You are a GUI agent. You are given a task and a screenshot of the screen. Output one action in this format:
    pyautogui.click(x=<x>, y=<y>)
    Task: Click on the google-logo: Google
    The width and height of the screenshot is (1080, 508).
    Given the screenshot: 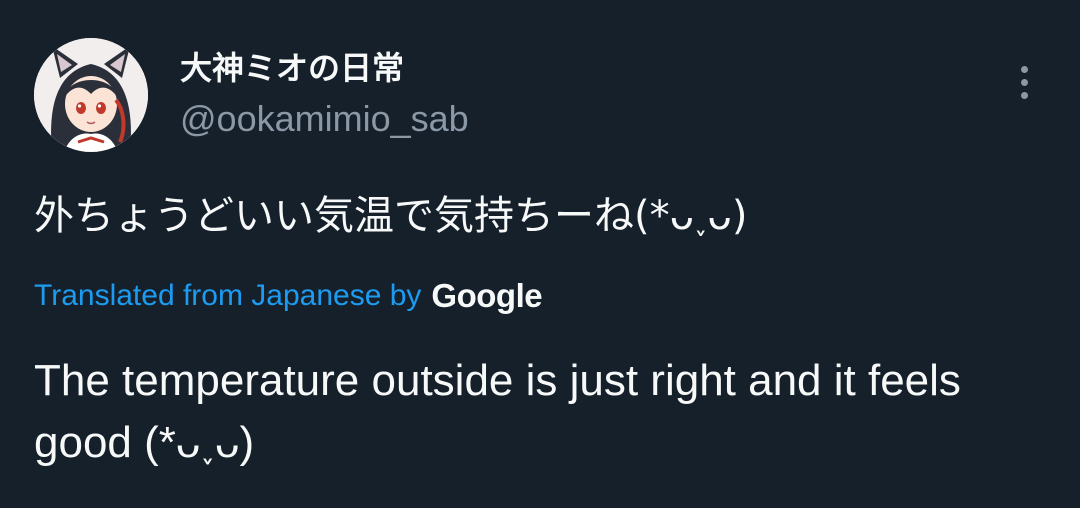 What is the action you would take?
    pyautogui.click(x=487, y=295)
    